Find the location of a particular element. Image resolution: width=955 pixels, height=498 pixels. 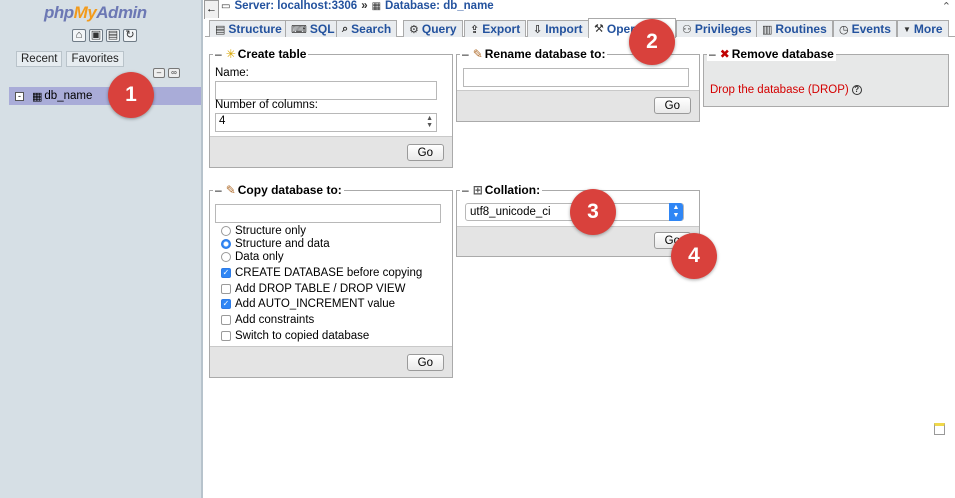

db-tree-item: - ▦ db_name is located at coordinates (105, 96).